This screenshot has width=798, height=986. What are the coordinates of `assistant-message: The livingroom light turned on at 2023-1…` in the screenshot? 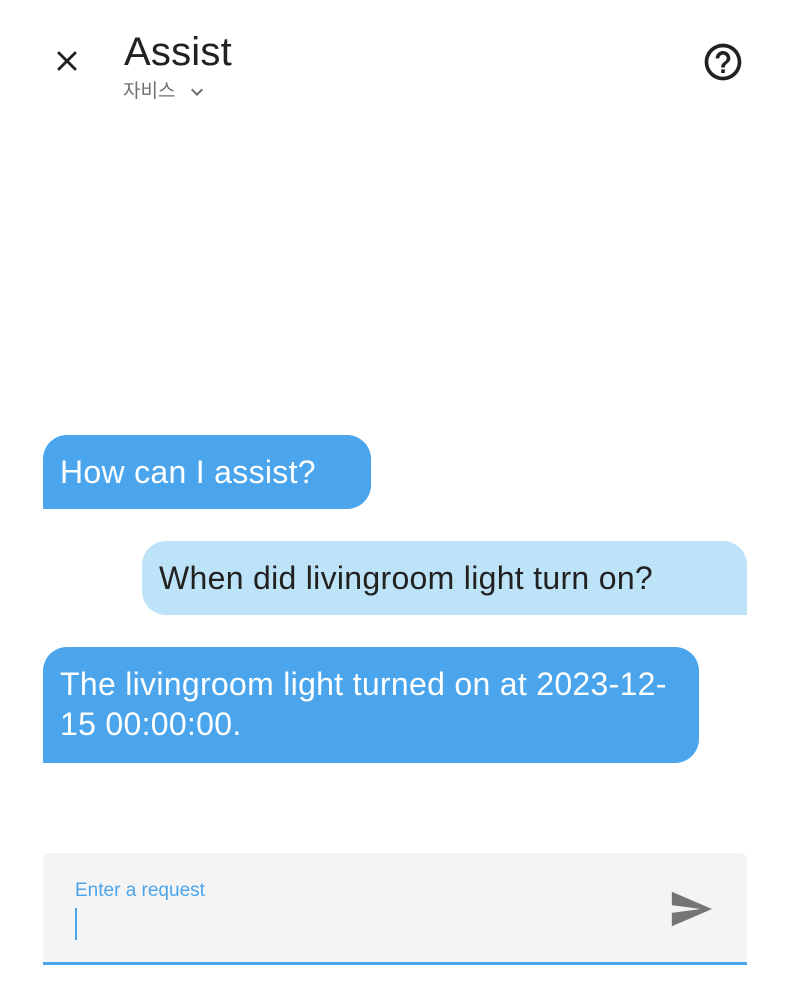 It's located at (371, 705).